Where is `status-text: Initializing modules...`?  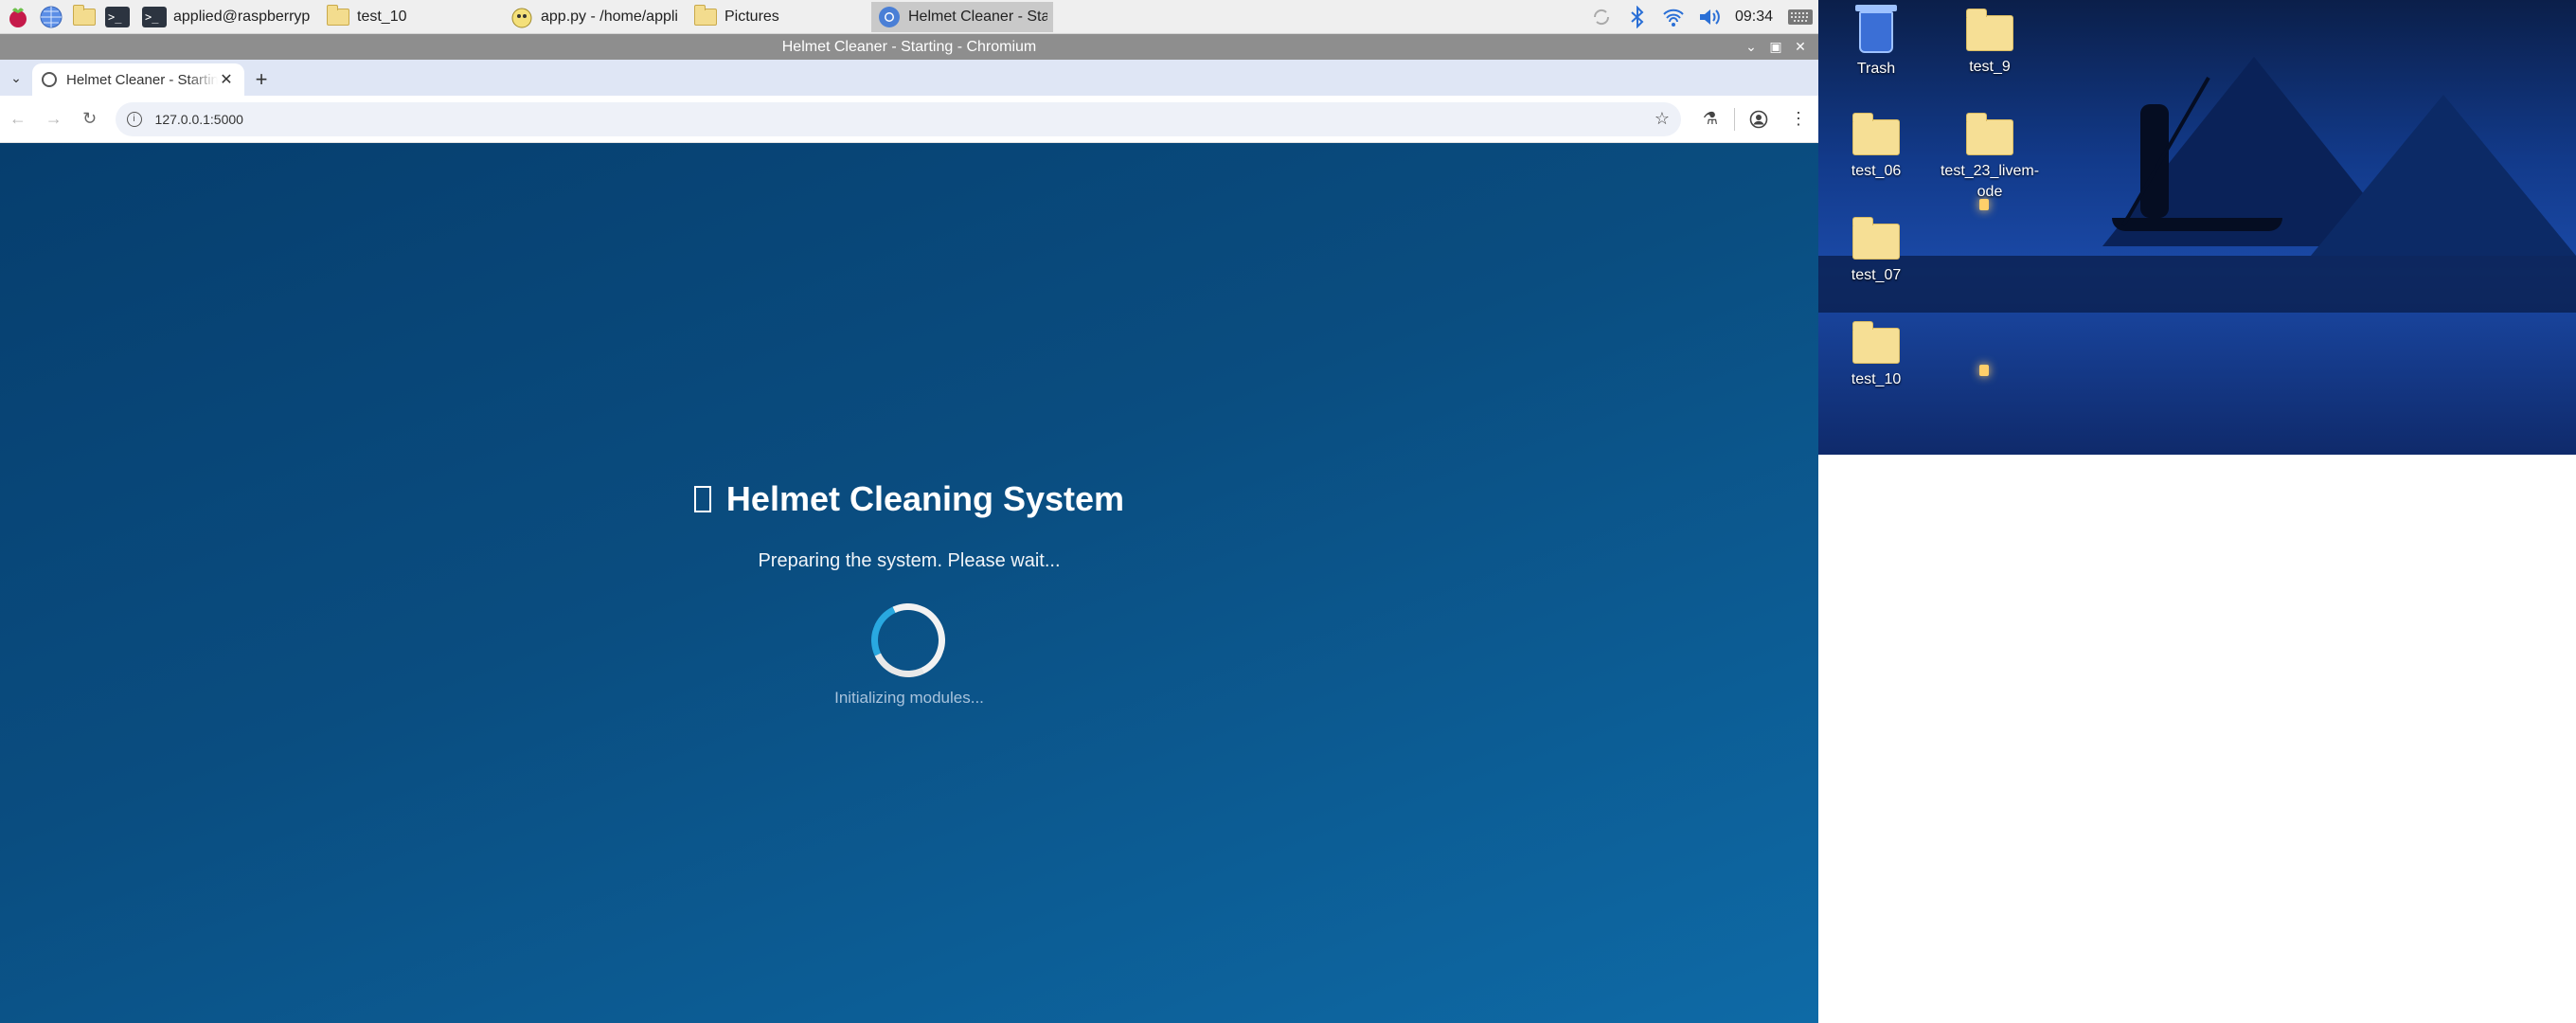 status-text: Initializing modules... is located at coordinates (909, 698).